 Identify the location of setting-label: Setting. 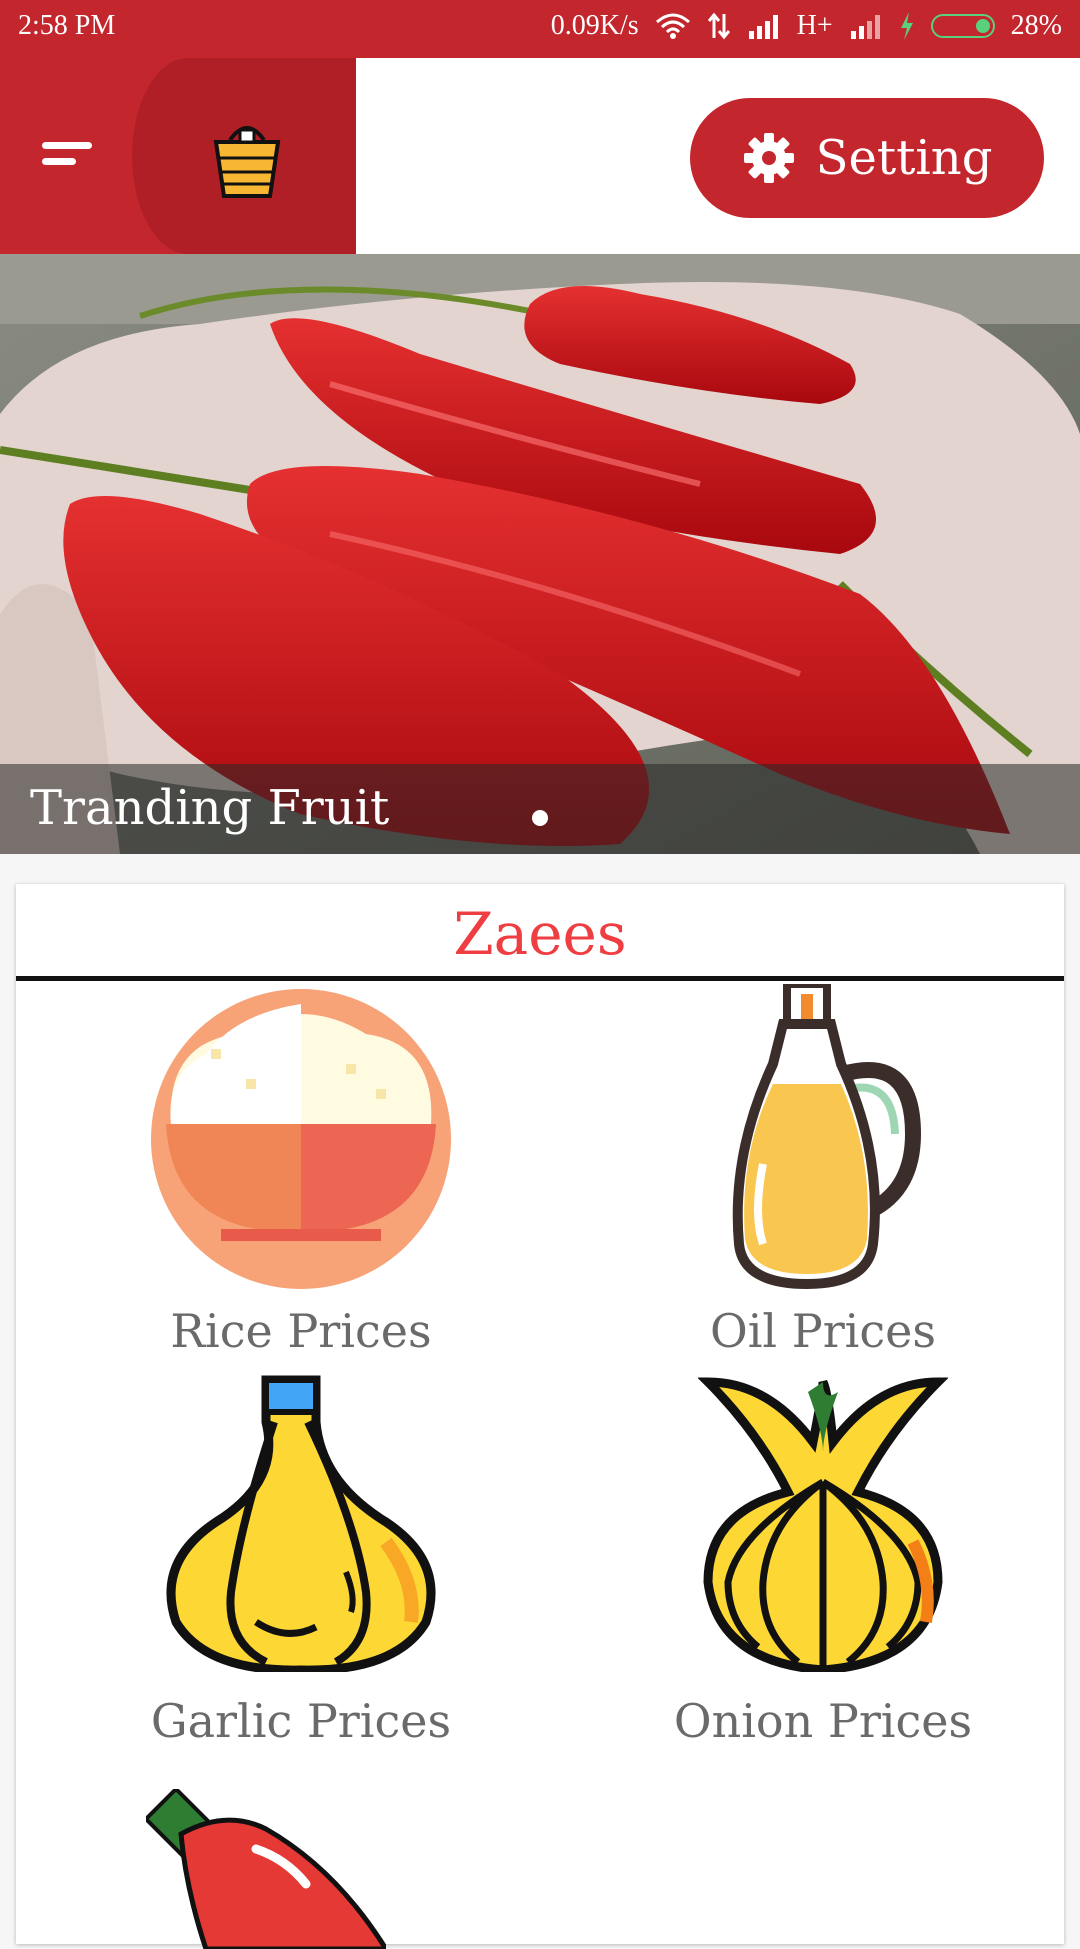
(904, 158).